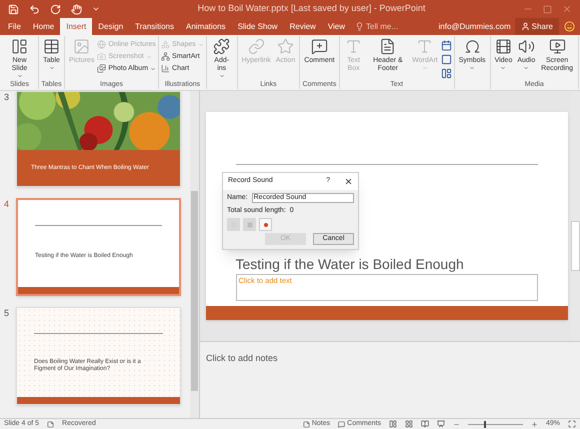  What do you see at coordinates (7, 204) in the screenshot?
I see `slide-number: 4` at bounding box center [7, 204].